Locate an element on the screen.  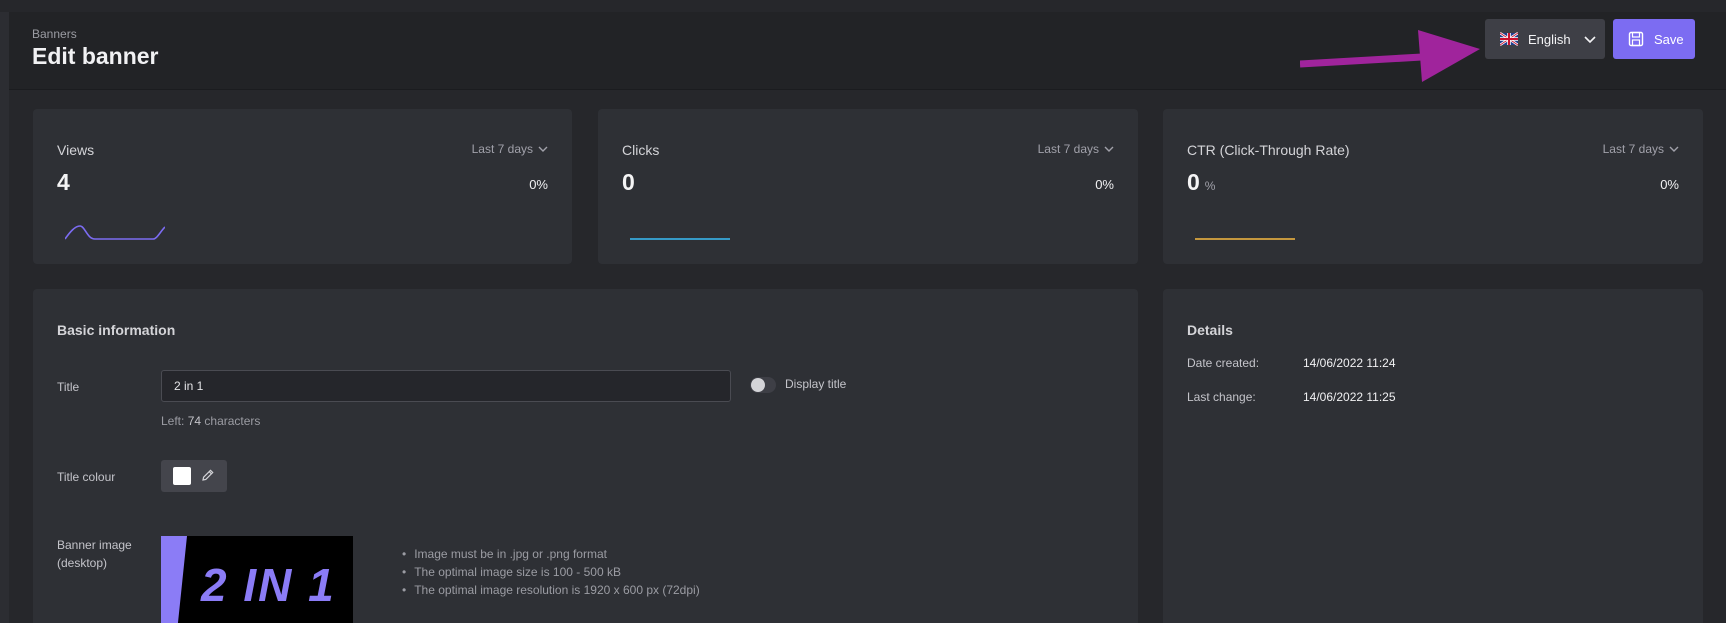
stat-title: Clicks is located at coordinates (641, 150).